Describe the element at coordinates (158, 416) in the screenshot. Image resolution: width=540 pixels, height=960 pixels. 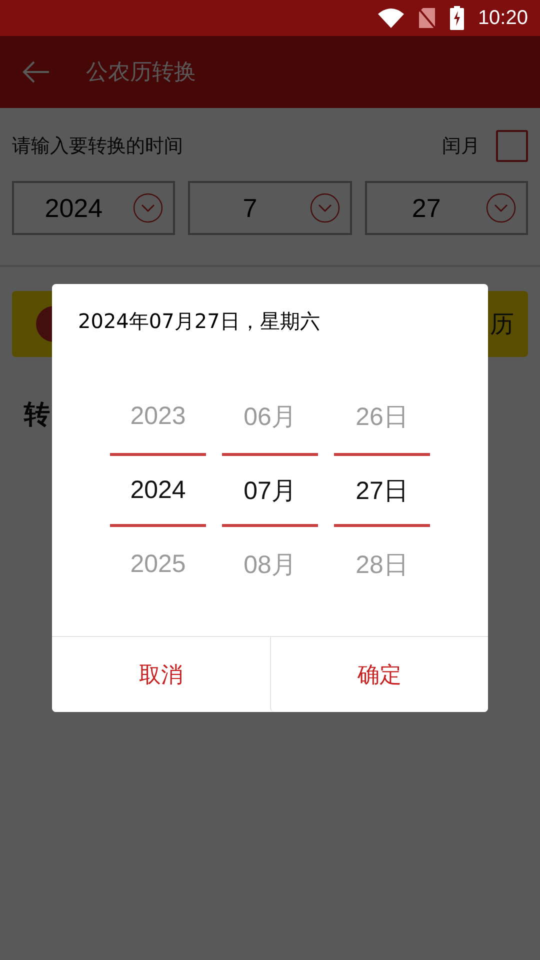
I see `picker-item: 2023` at that location.